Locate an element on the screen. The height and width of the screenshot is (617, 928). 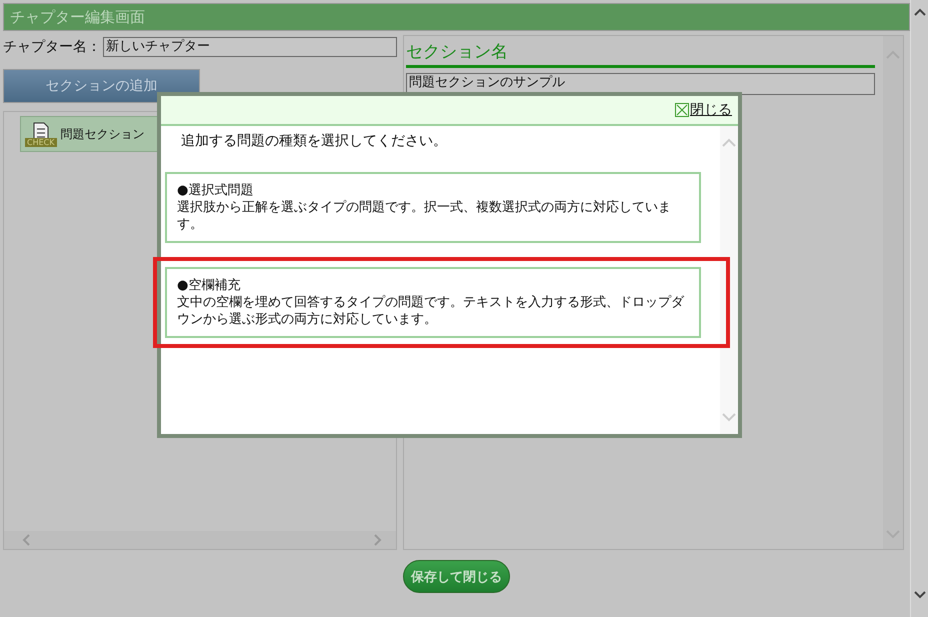
section-item-label: 問題セクション is located at coordinates (102, 134).